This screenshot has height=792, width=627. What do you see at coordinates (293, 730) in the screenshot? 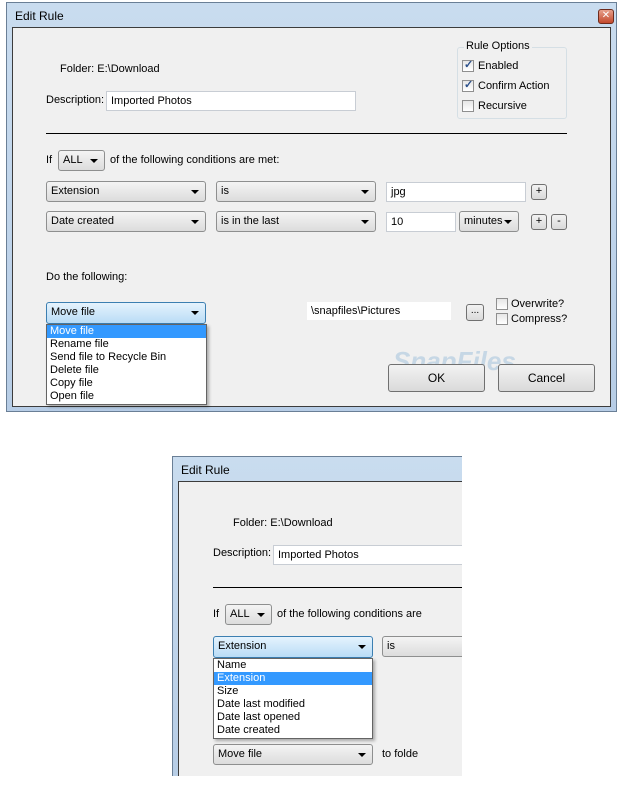
I see `field-option: Date created` at bounding box center [293, 730].